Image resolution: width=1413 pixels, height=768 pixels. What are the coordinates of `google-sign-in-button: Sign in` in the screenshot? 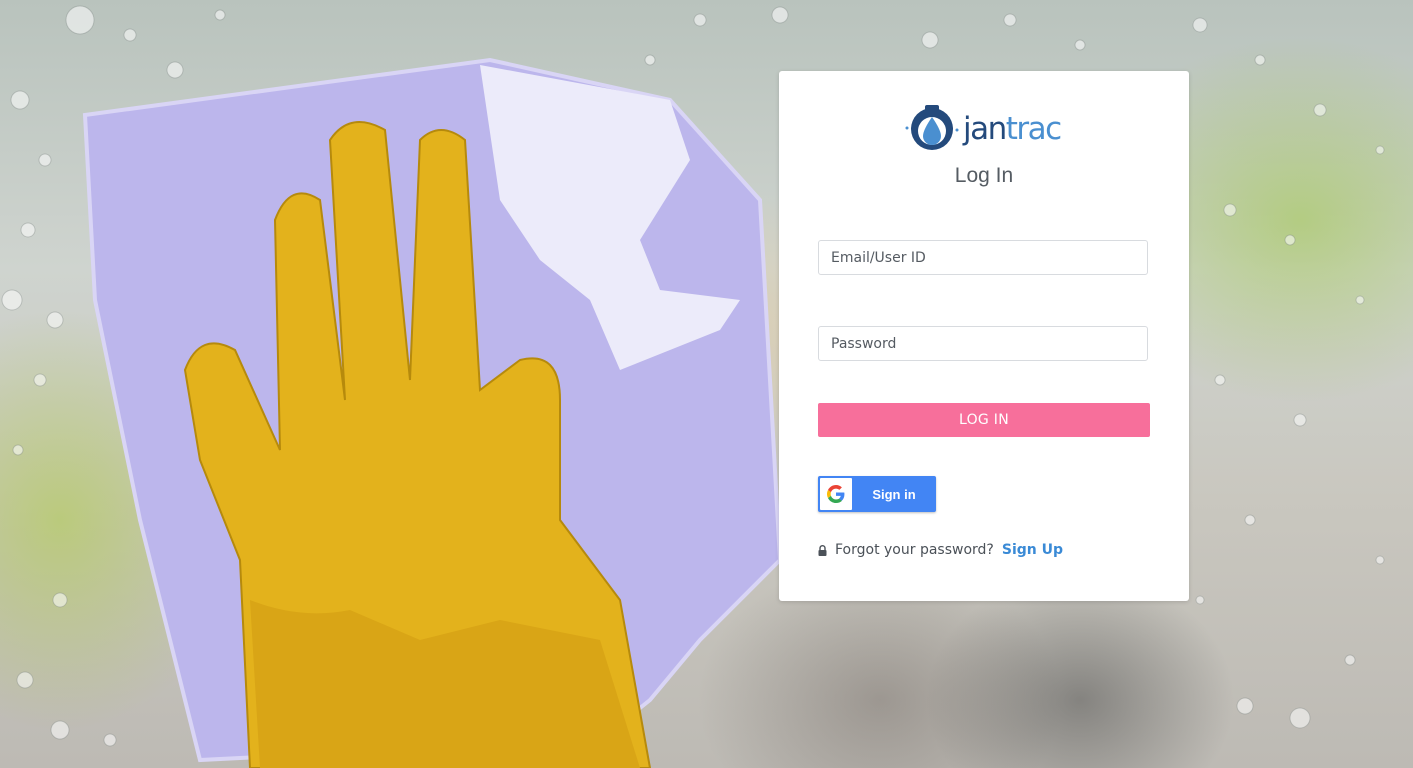 It's located at (877, 494).